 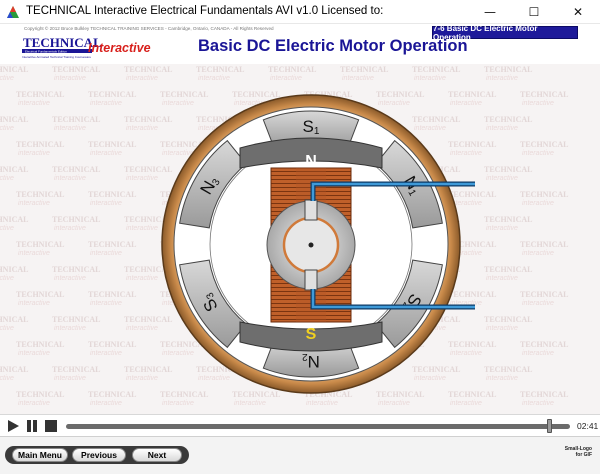 I want to click on small-logo: Small-Logo for GIF, so click(x=578, y=452).